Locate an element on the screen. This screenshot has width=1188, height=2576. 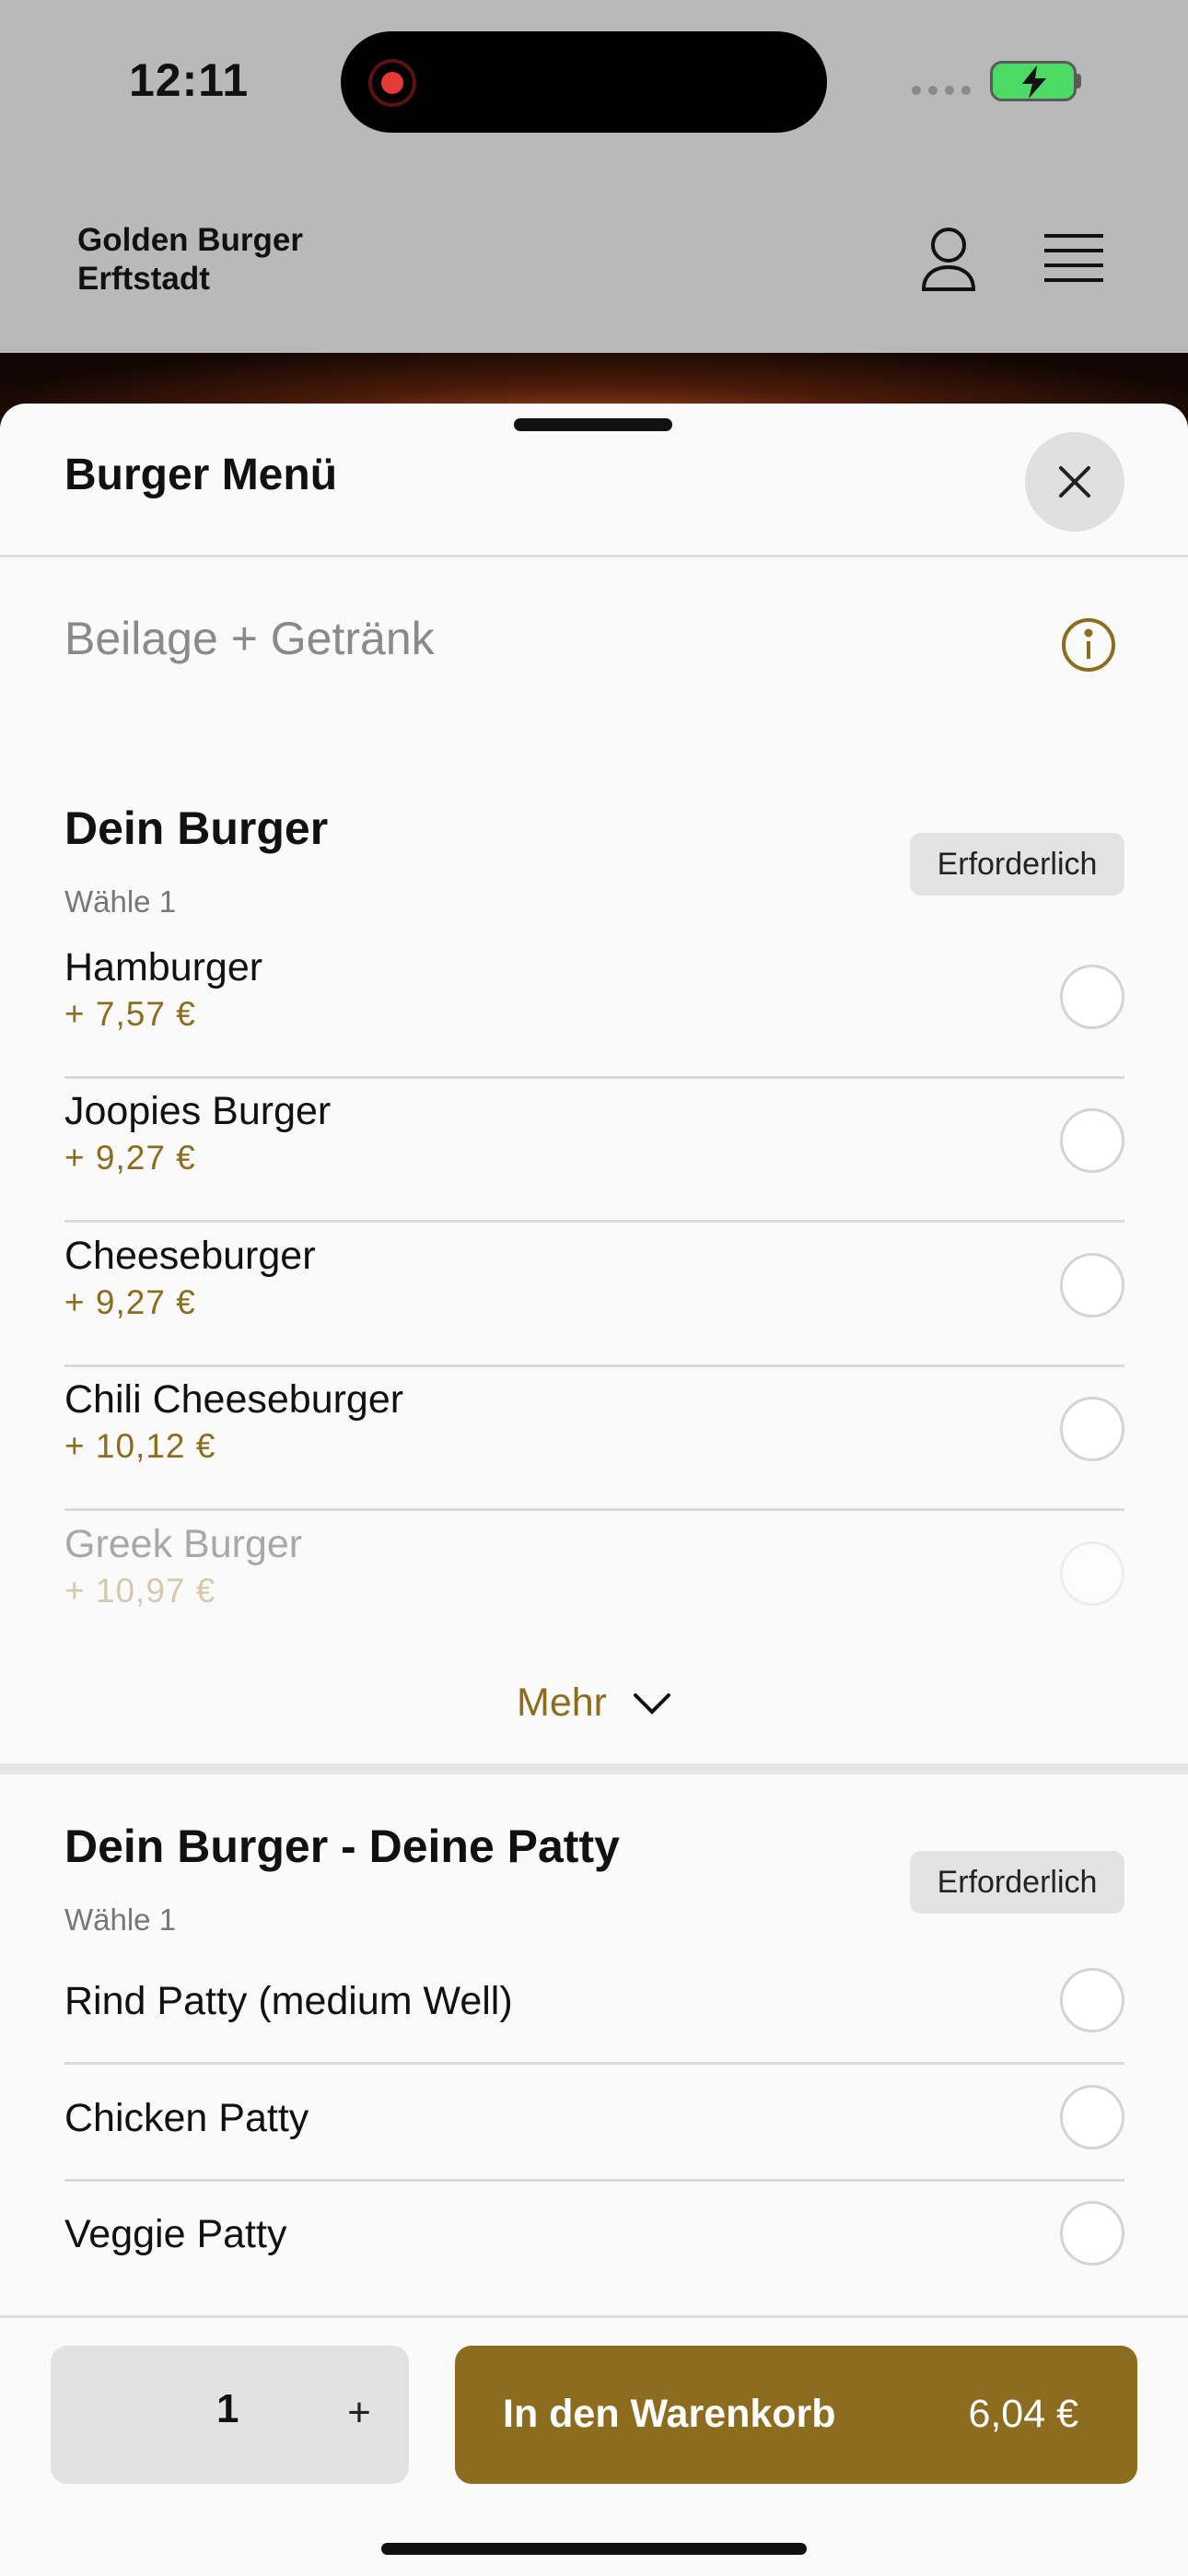
app-header: Golden Burger Erftstadt is located at coordinates (594, 260).